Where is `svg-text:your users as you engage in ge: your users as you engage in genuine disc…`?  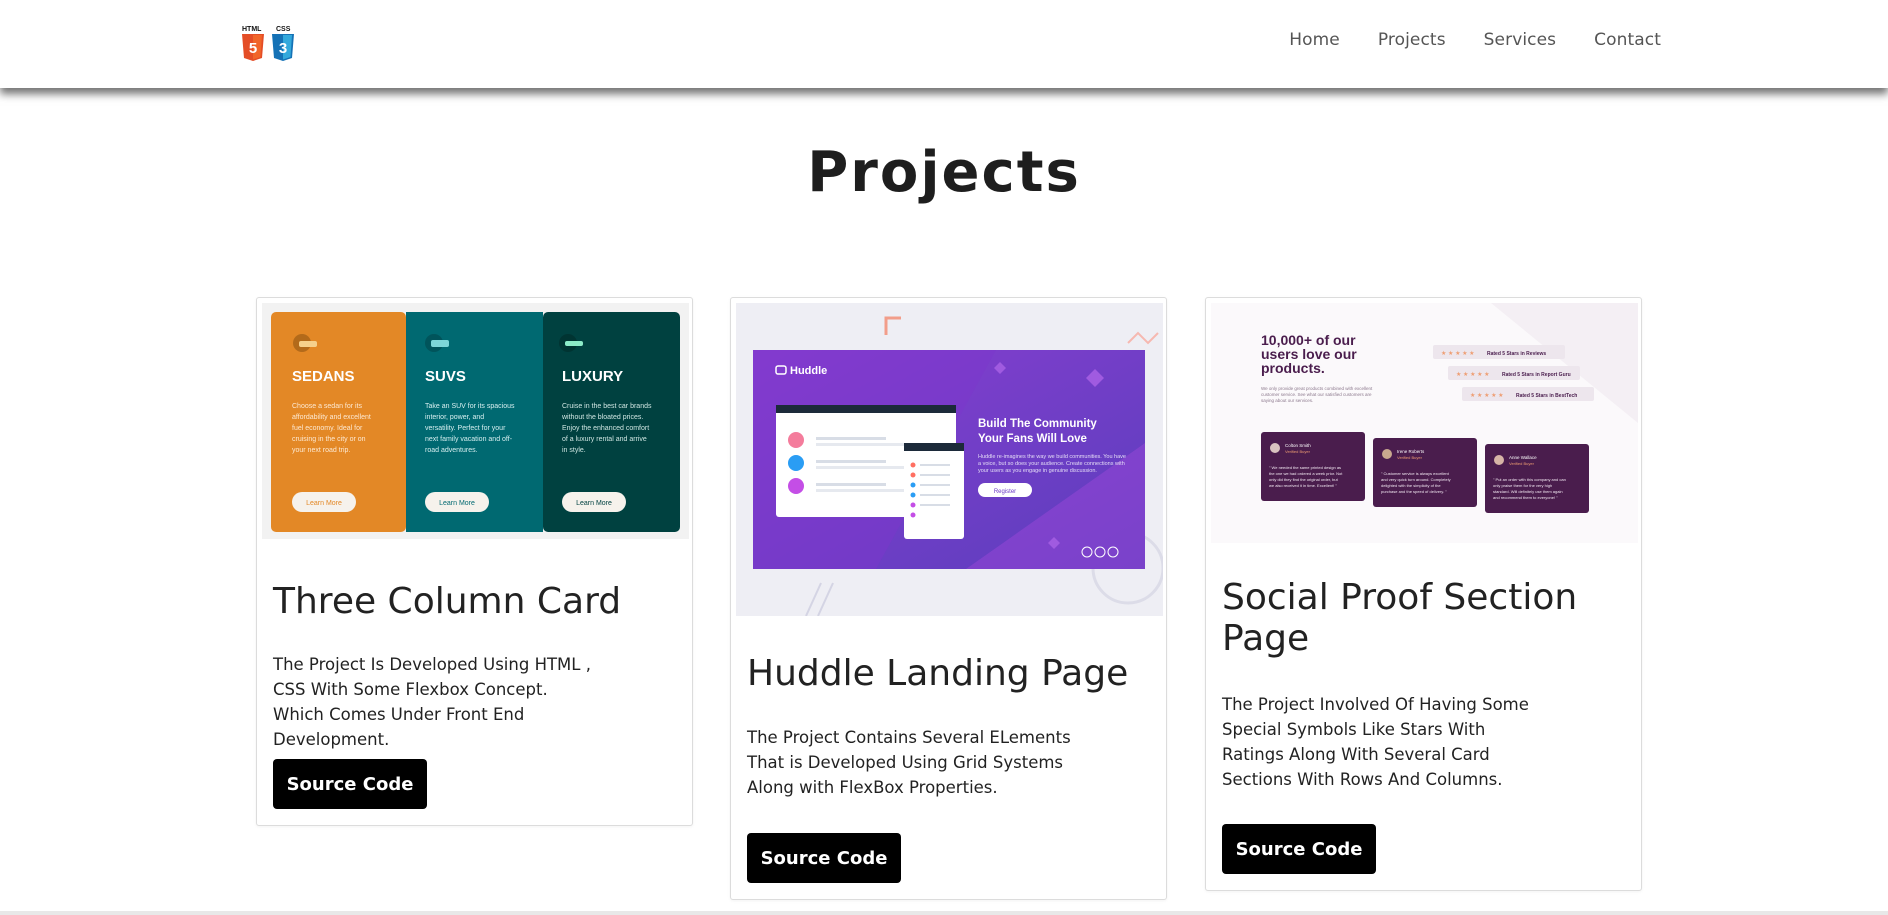
svg-text:your users as you engage in ge: your users as you engage in genuine disc… is located at coordinates (1037, 471).